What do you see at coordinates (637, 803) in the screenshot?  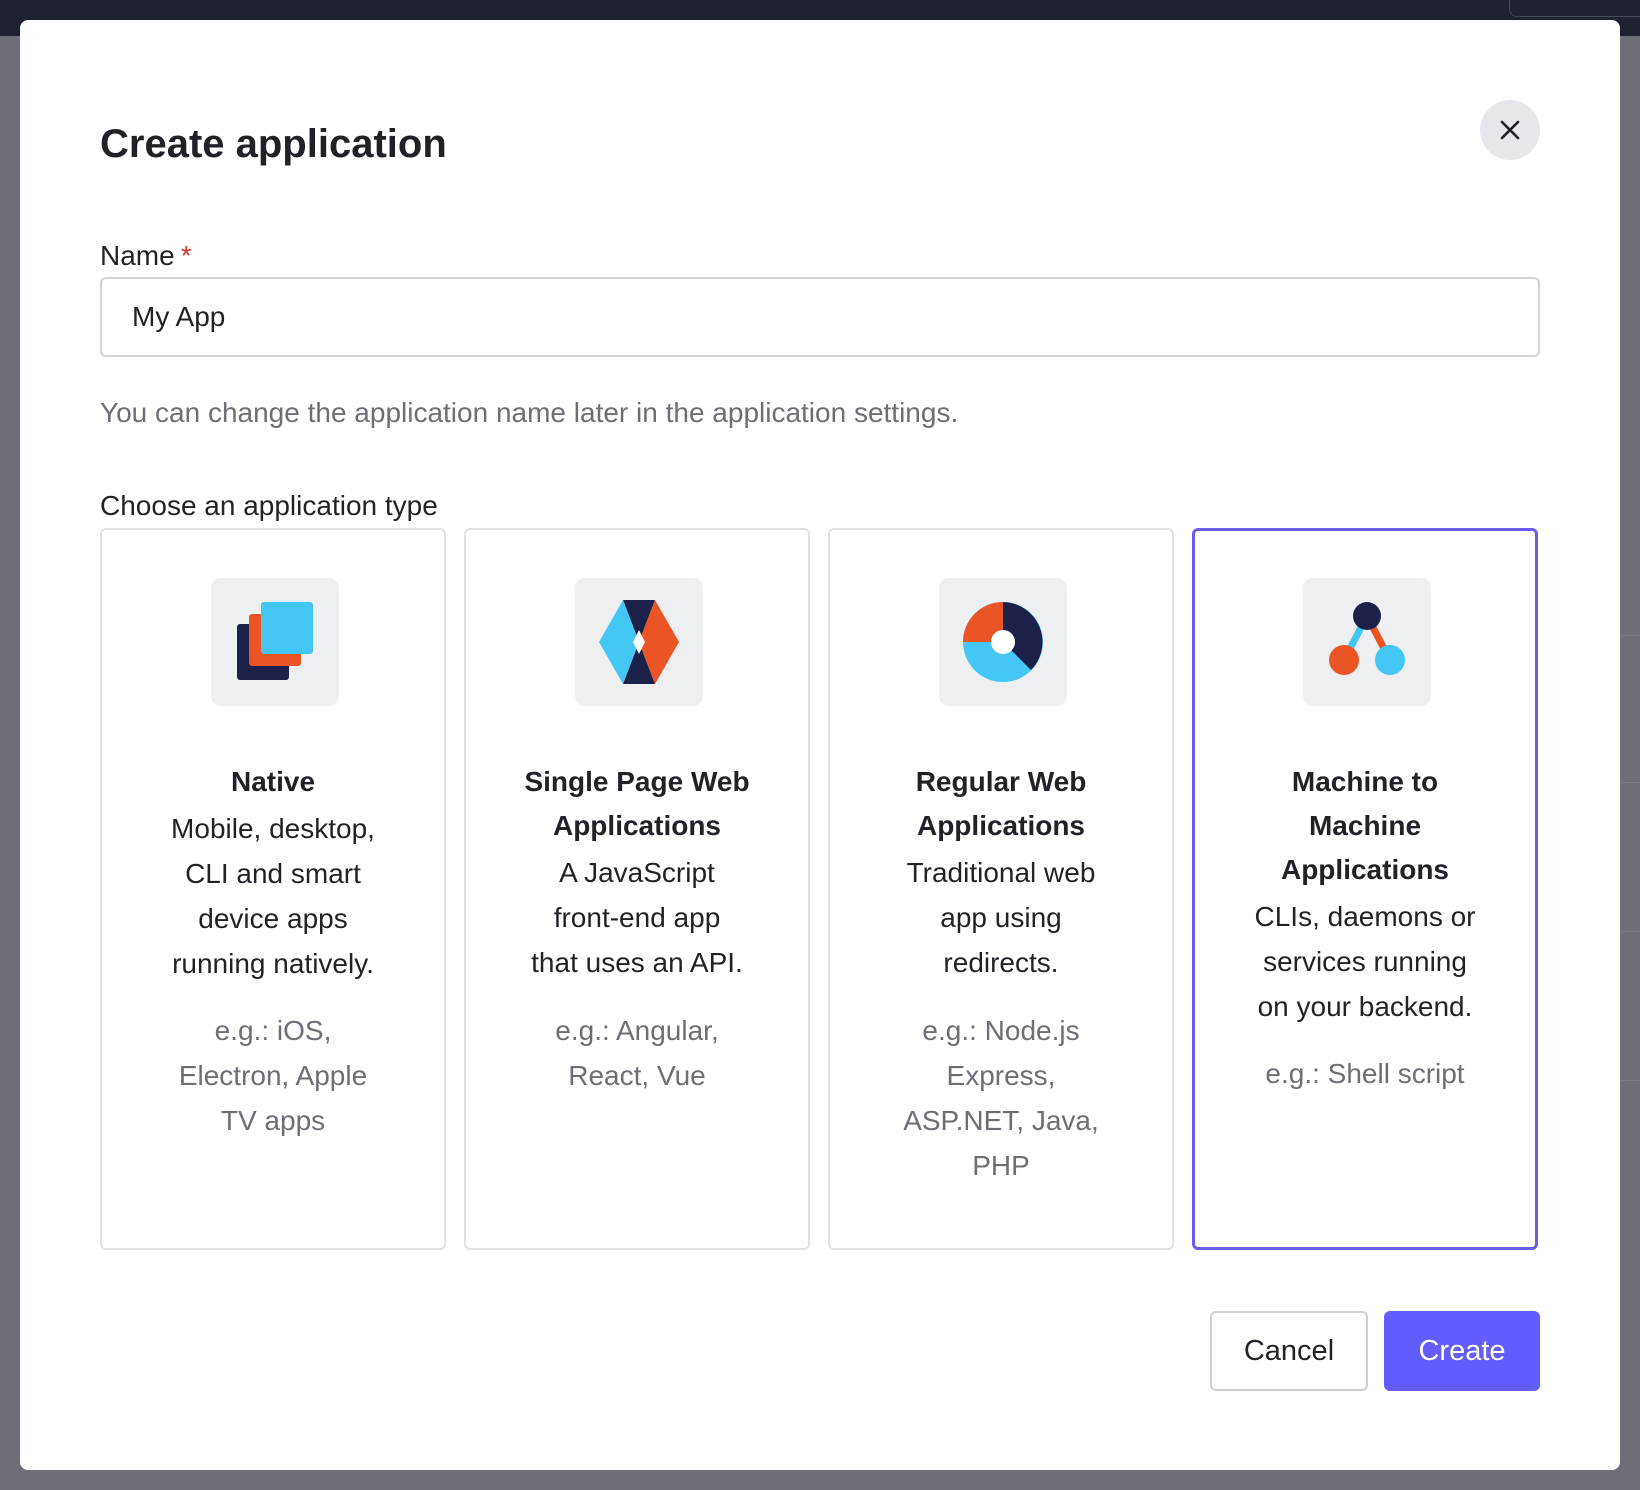 I see `card-title: Single Page Web Applications` at bounding box center [637, 803].